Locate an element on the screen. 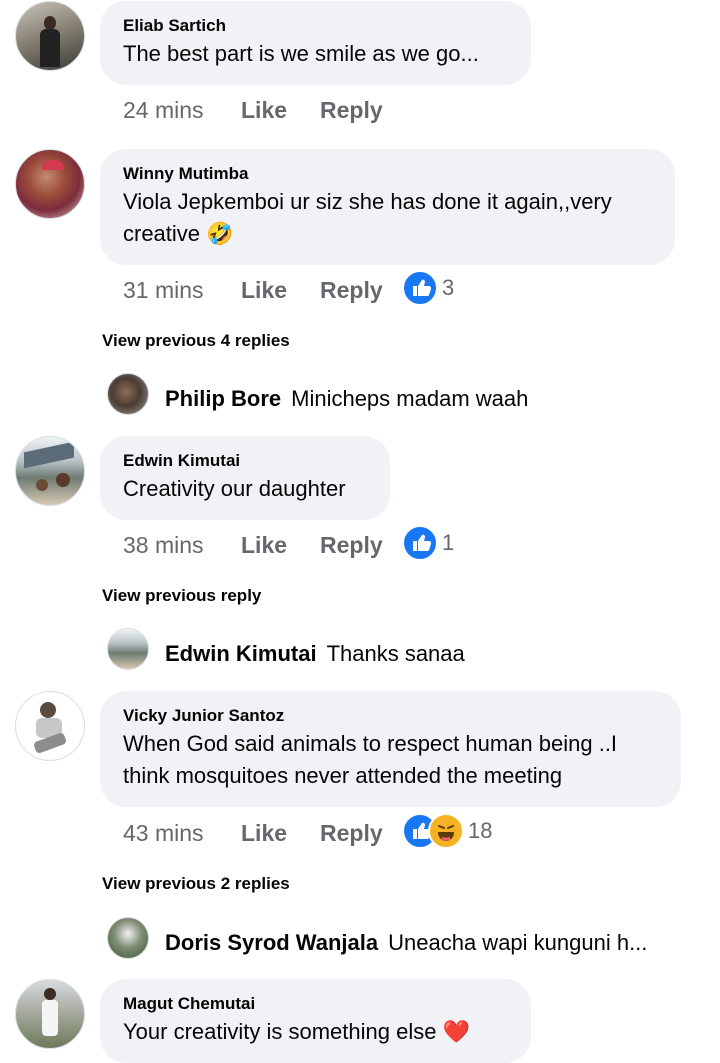 This screenshot has height=1063, width=720. reaction-summary: 18 is located at coordinates (447, 831).